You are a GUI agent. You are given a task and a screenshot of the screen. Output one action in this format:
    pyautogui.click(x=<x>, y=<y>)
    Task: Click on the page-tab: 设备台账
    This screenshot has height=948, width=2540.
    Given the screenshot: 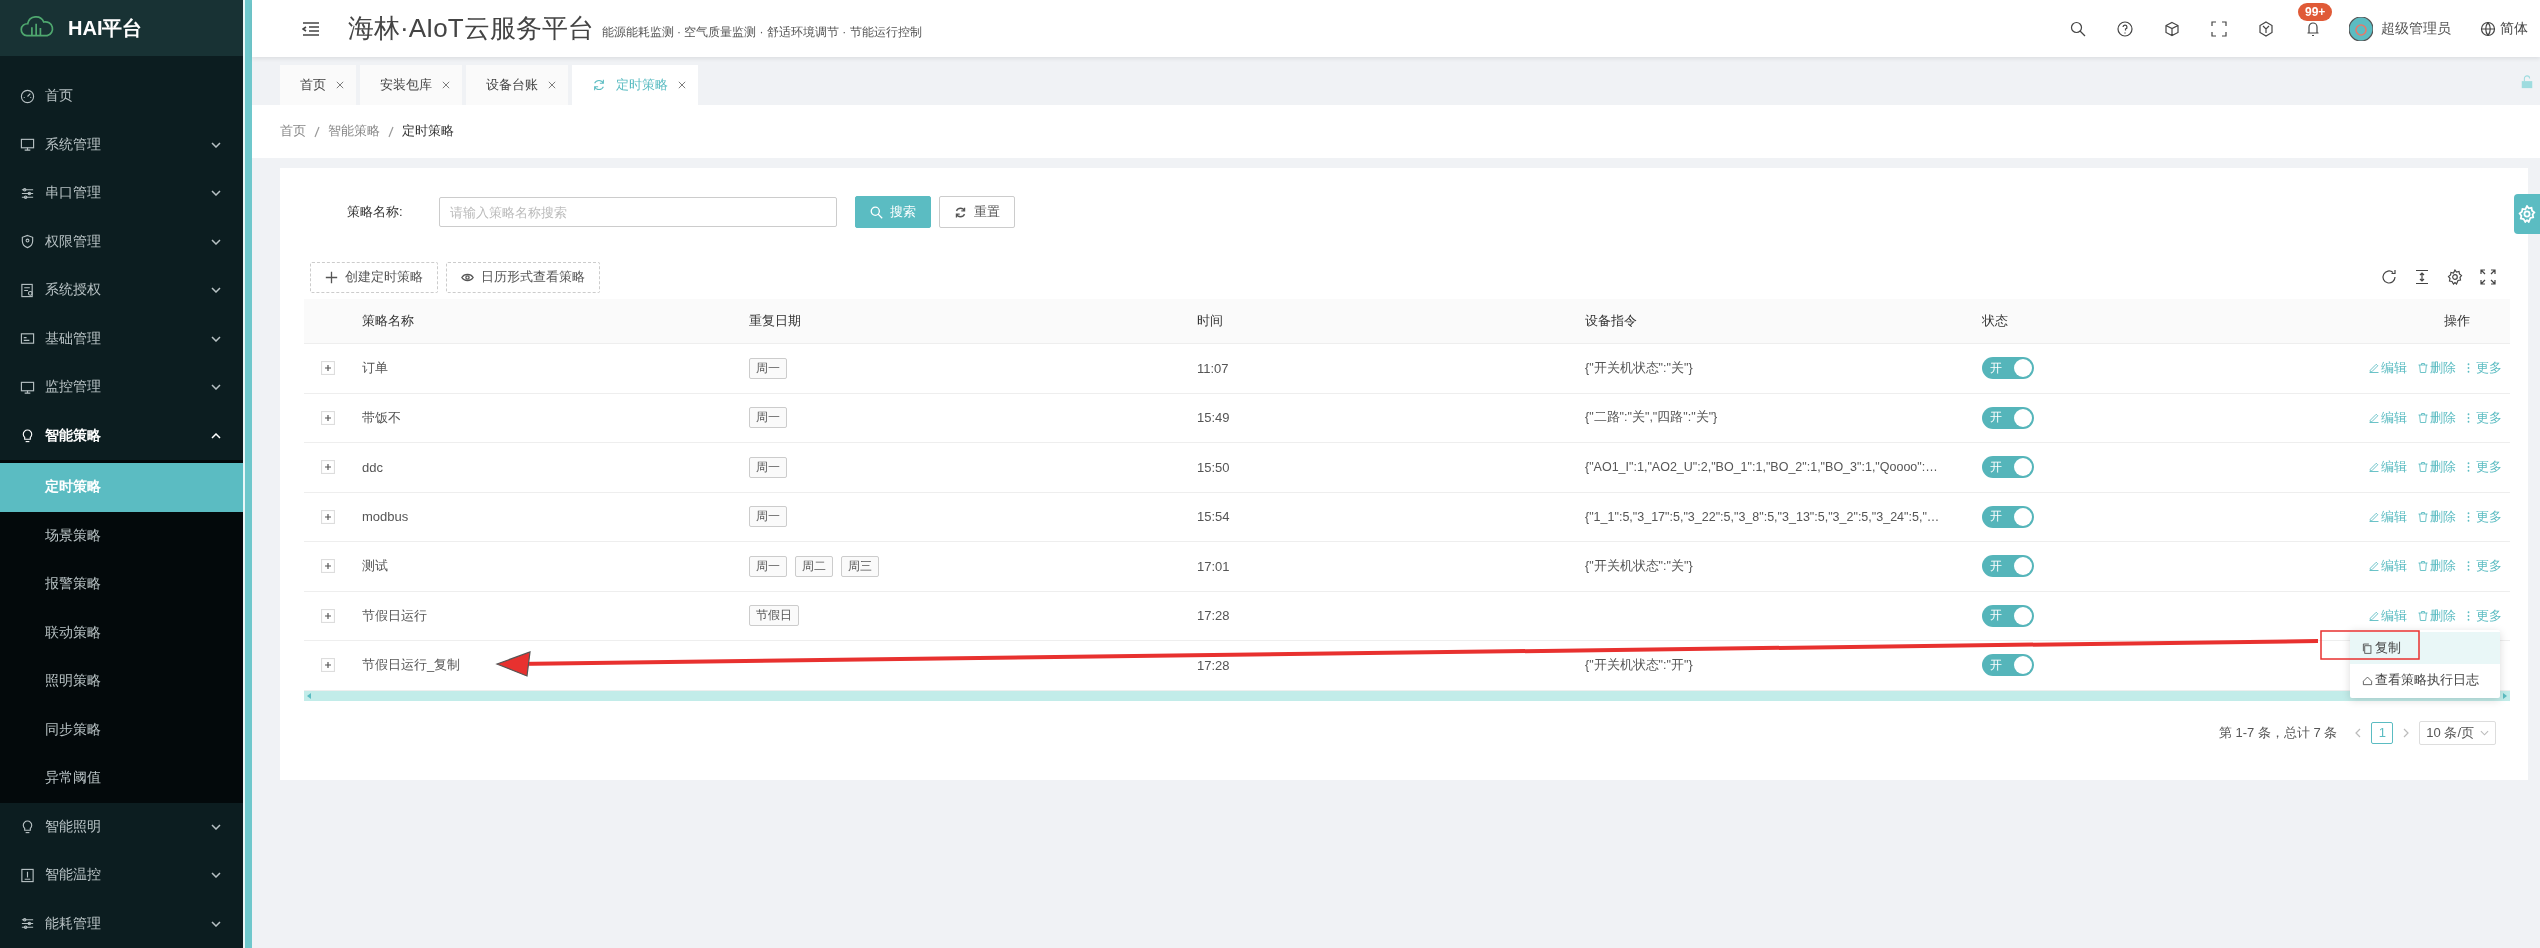 What is the action you would take?
    pyautogui.click(x=517, y=85)
    